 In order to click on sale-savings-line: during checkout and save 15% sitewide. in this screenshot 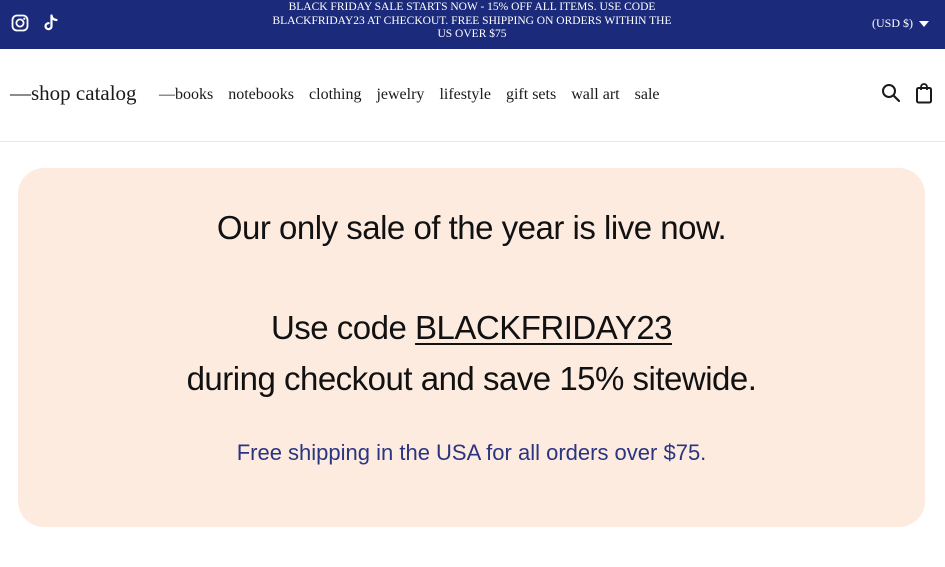, I will do `click(471, 378)`.